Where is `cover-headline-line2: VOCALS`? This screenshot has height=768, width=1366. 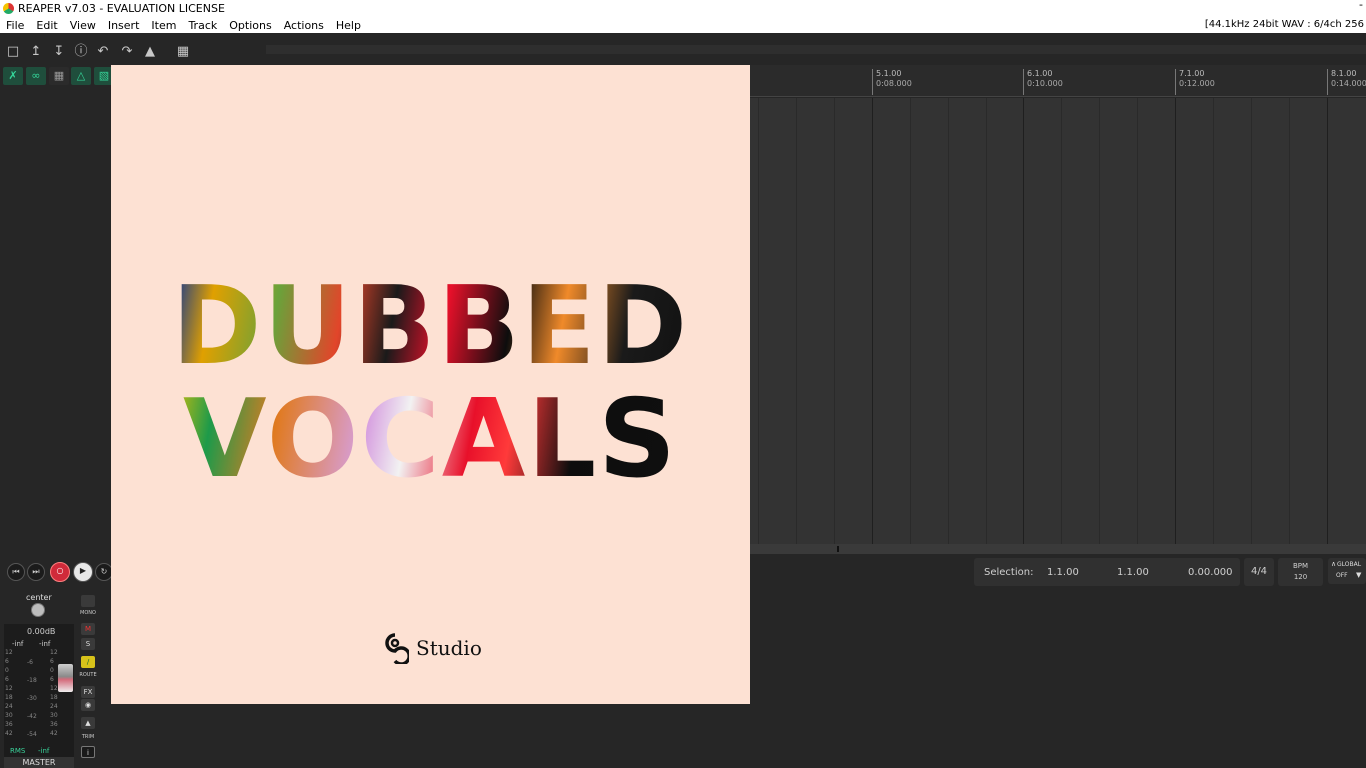
cover-headline-line2: VOCALS is located at coordinates (430, 440).